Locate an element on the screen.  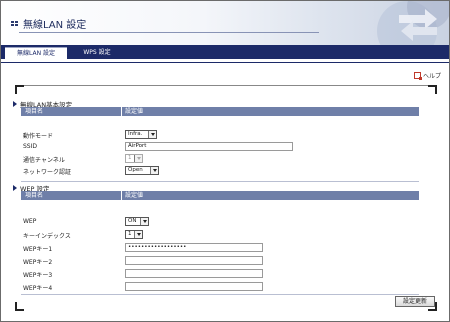
mode-select: Infra. is located at coordinates (141, 134).